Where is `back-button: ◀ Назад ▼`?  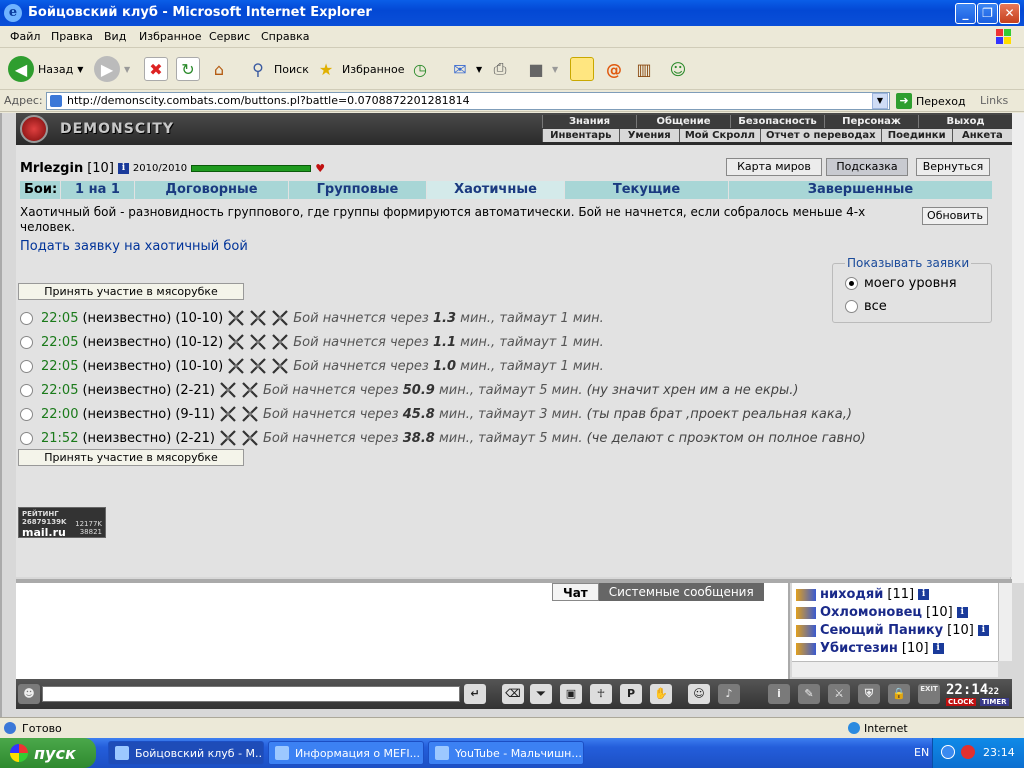
back-button: ◀ Назад ▼ is located at coordinates (45, 69).